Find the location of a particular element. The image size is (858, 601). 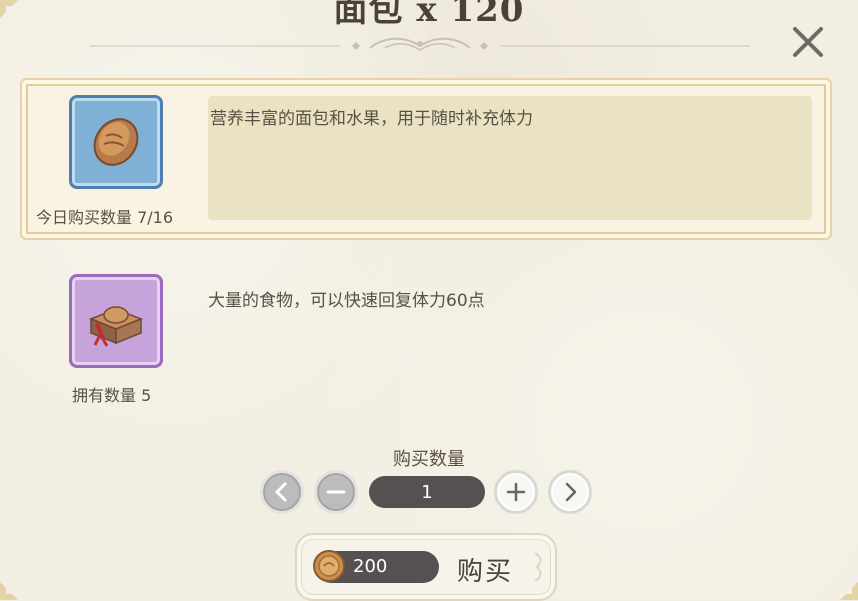

owned-count-label: 拥有数量 5 is located at coordinates (112, 395).